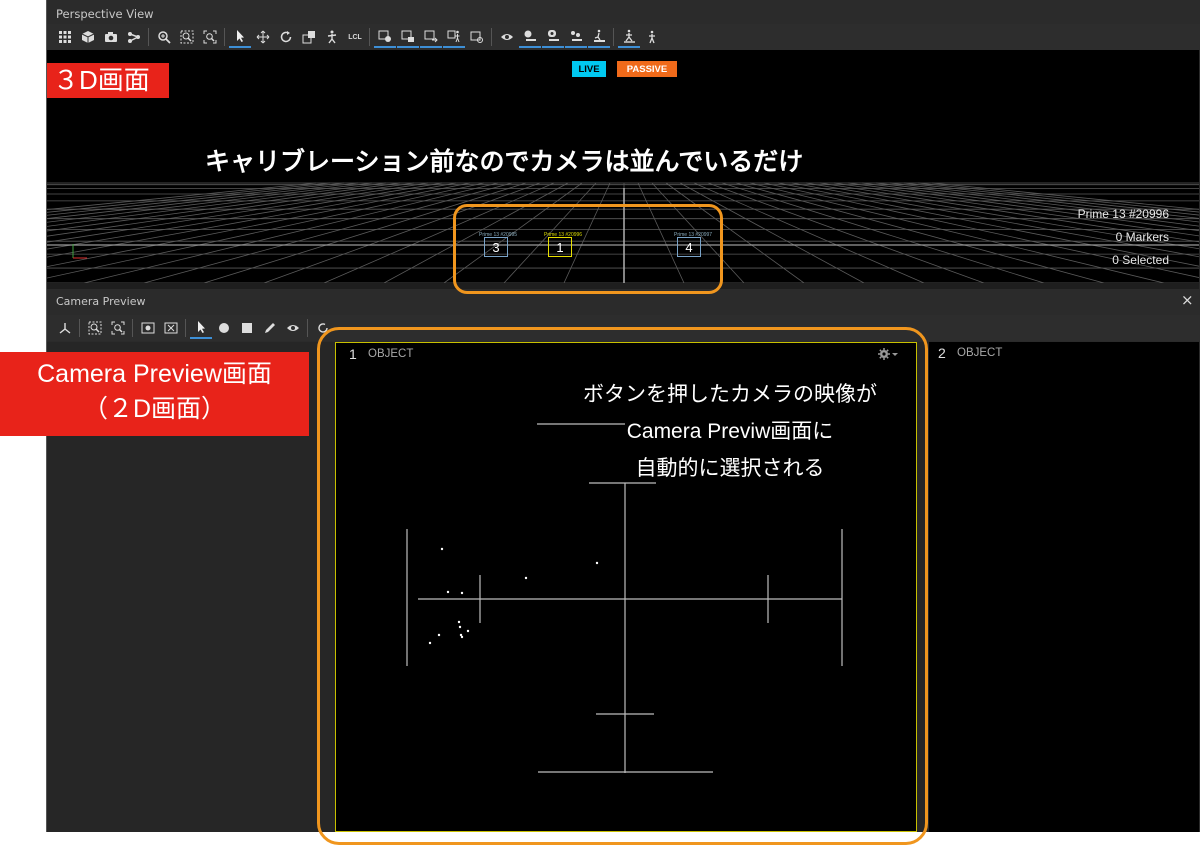  I want to click on highlight-cameras-3d, so click(588, 249).